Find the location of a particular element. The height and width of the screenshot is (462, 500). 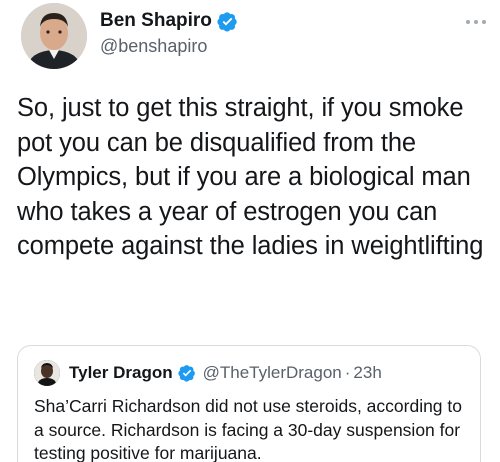

author-avatar is located at coordinates (54, 36).